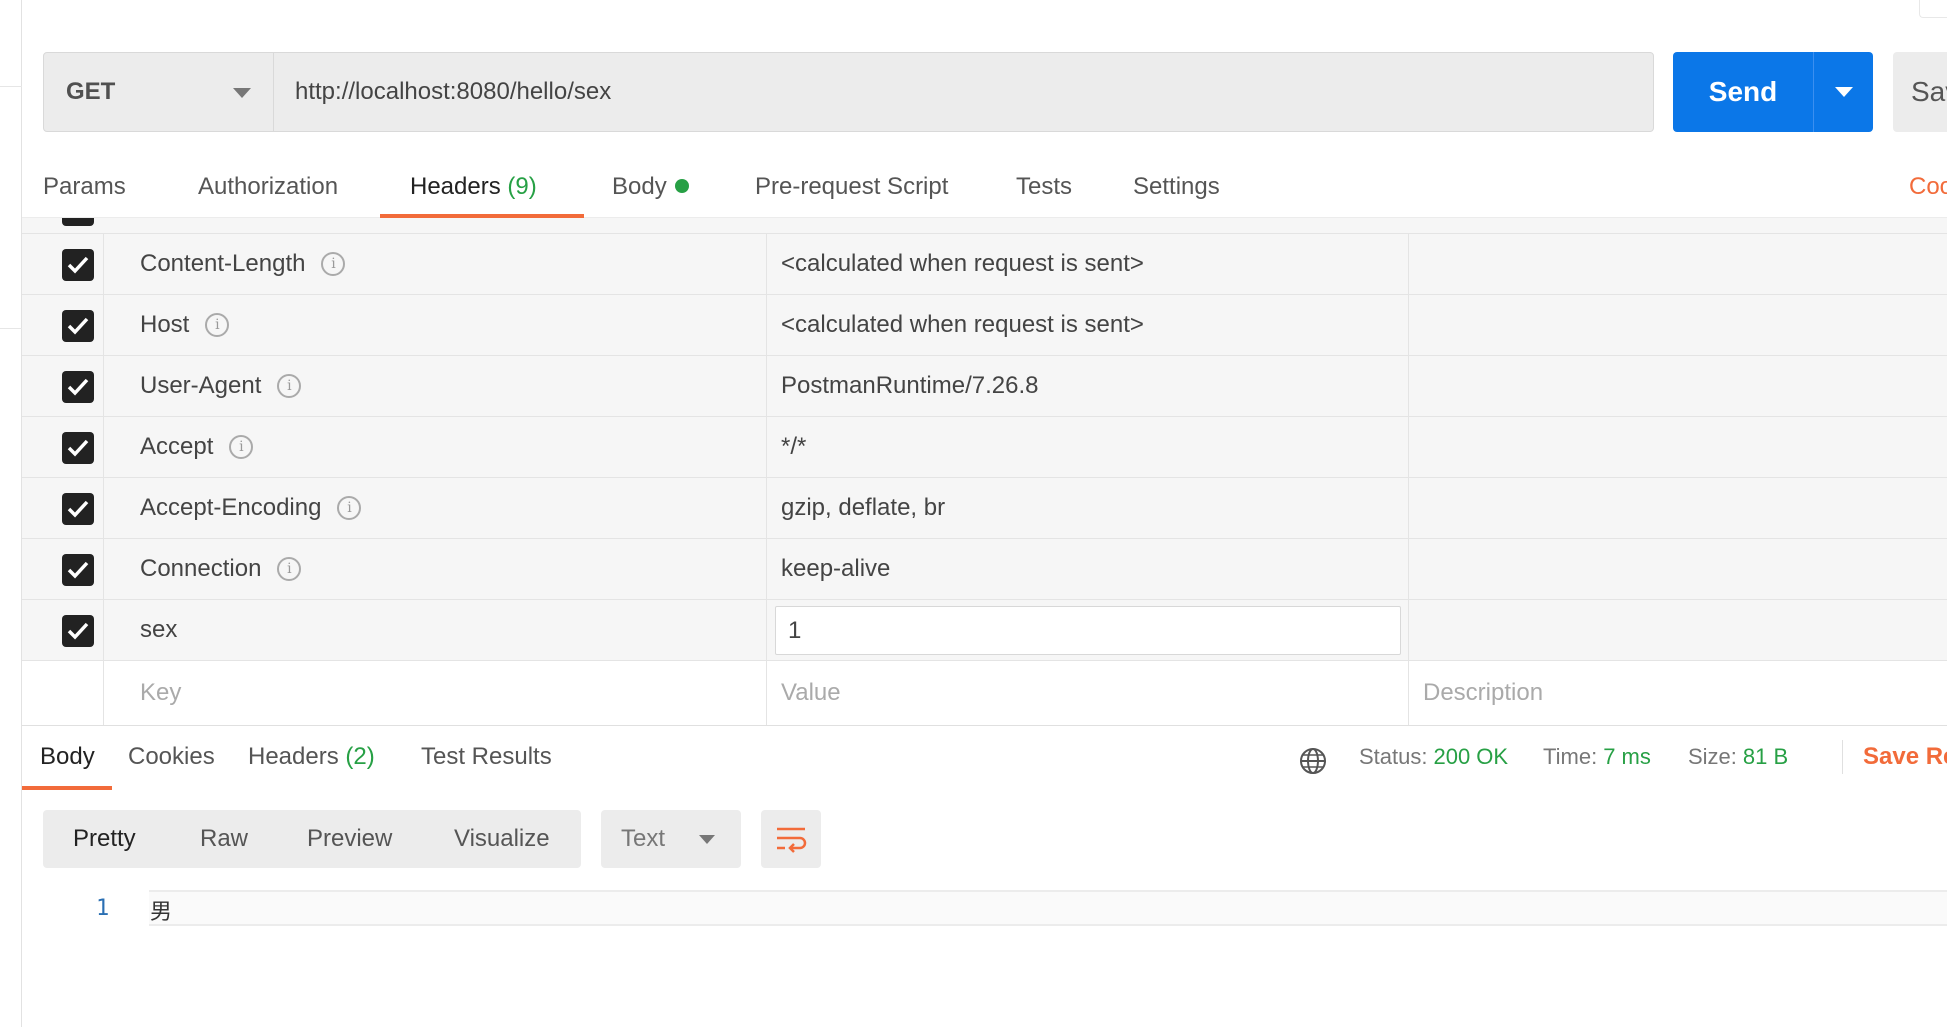  I want to click on send-button-group: Send, so click(1773, 92).